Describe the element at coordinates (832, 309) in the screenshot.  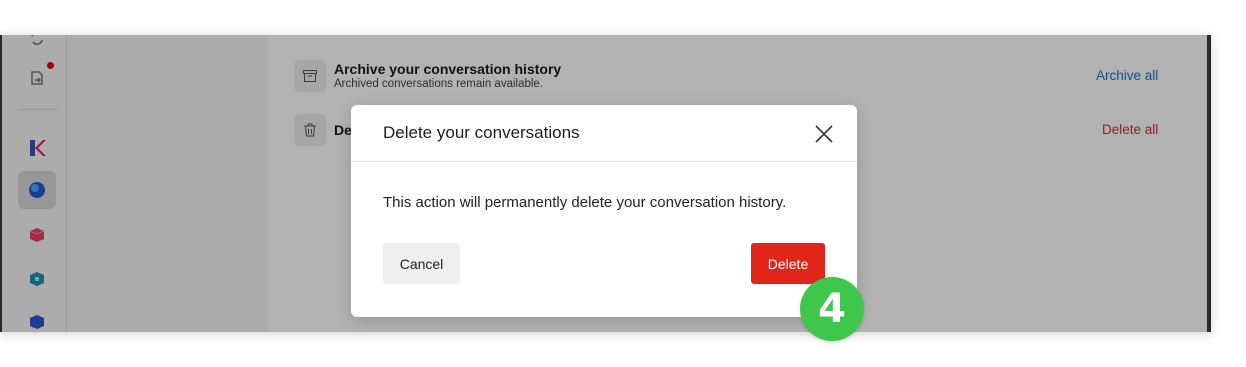
I see `step-number-badge: 4` at that location.